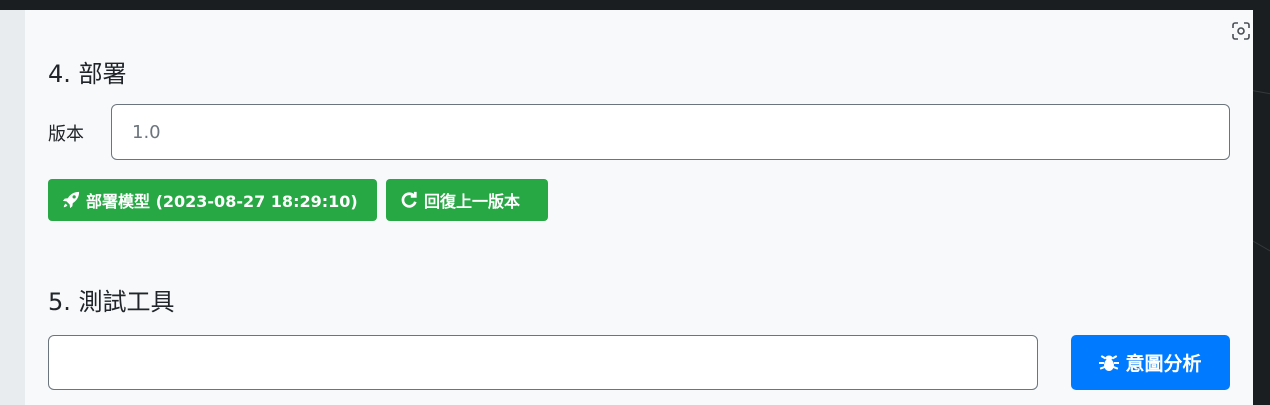  I want to click on scan-button, so click(1241, 31).